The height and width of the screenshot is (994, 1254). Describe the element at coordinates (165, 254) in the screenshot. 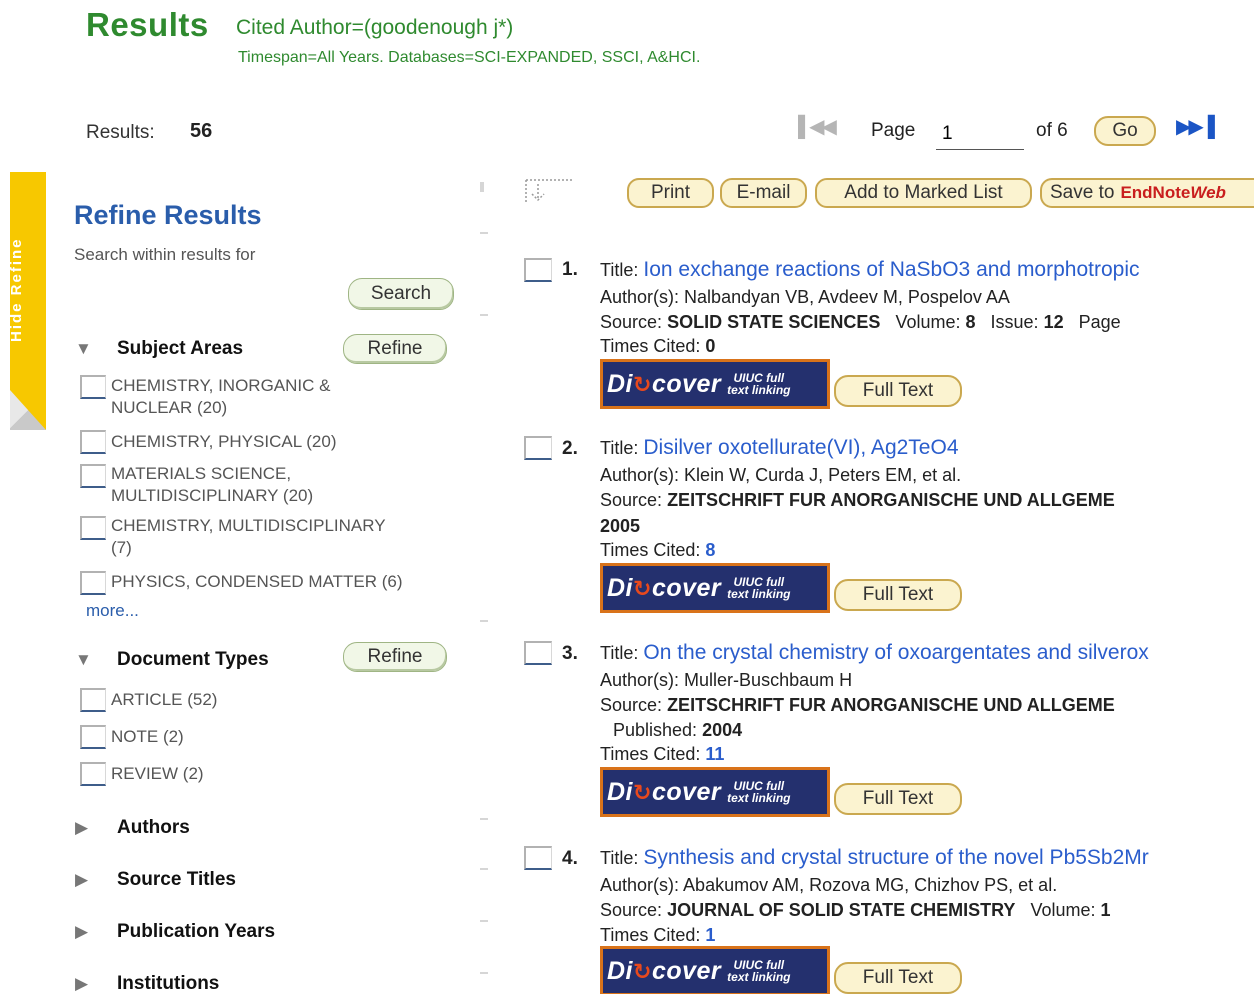

I see `search-within-label: Search within results for` at that location.